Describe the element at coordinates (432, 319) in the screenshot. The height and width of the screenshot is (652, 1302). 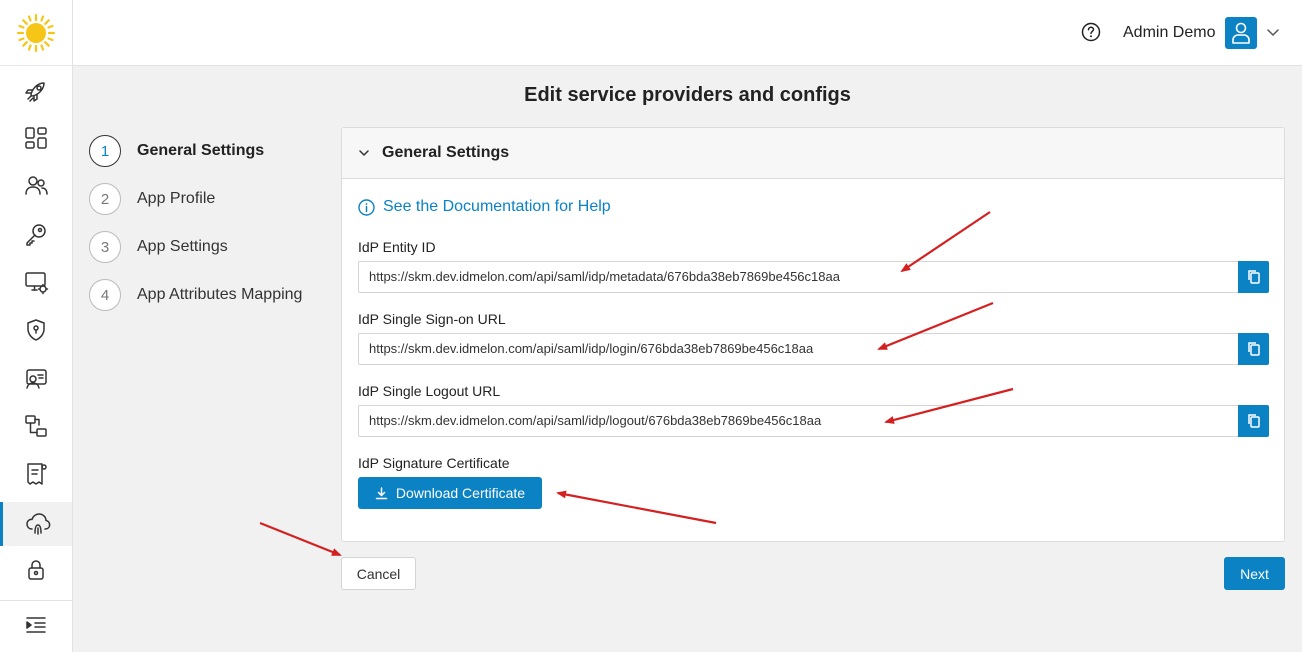
I see `sso-url-label: IdP Single Sign-on URL` at that location.